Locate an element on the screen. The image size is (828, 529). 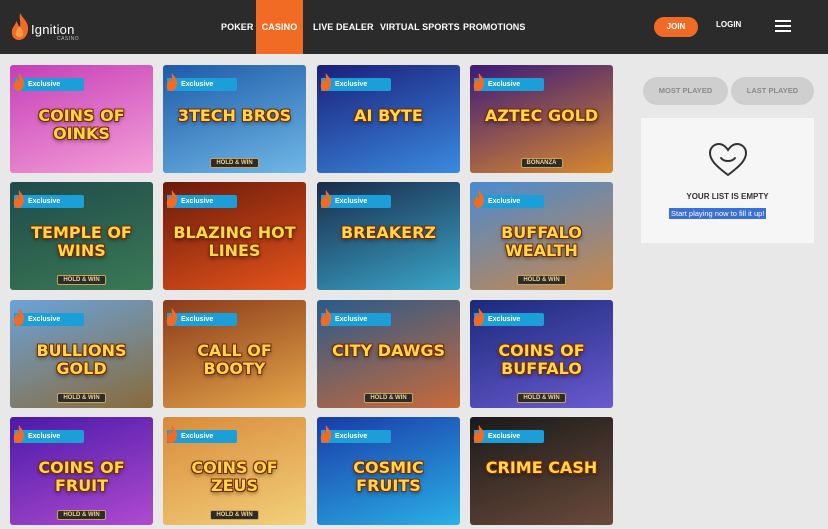
game-title: COINS OF ZEUS is located at coordinates (234, 476).